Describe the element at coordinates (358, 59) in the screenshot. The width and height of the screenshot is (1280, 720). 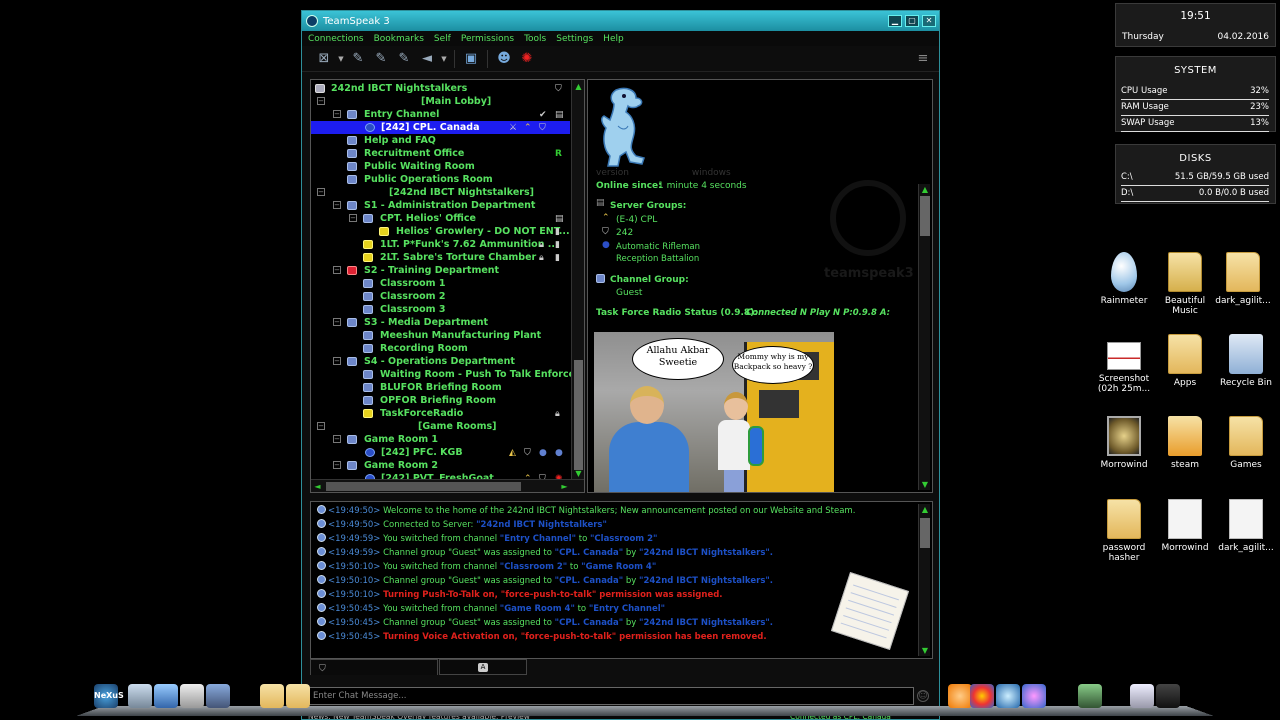
I see `connect-icon: ✎` at that location.